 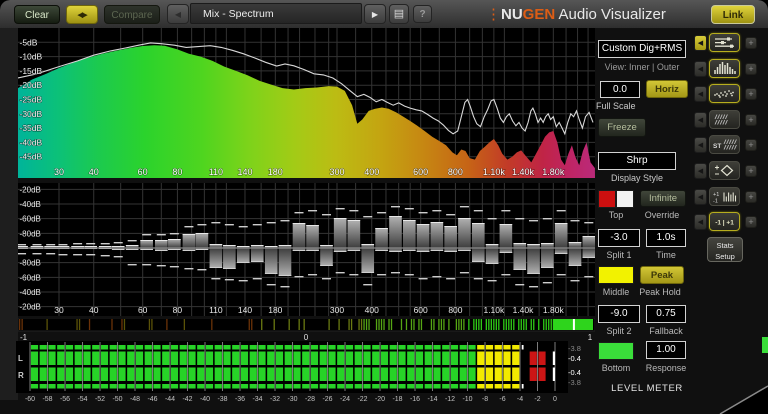 I want to click on view-scatter-add-icon: +, so click(x=751, y=94).